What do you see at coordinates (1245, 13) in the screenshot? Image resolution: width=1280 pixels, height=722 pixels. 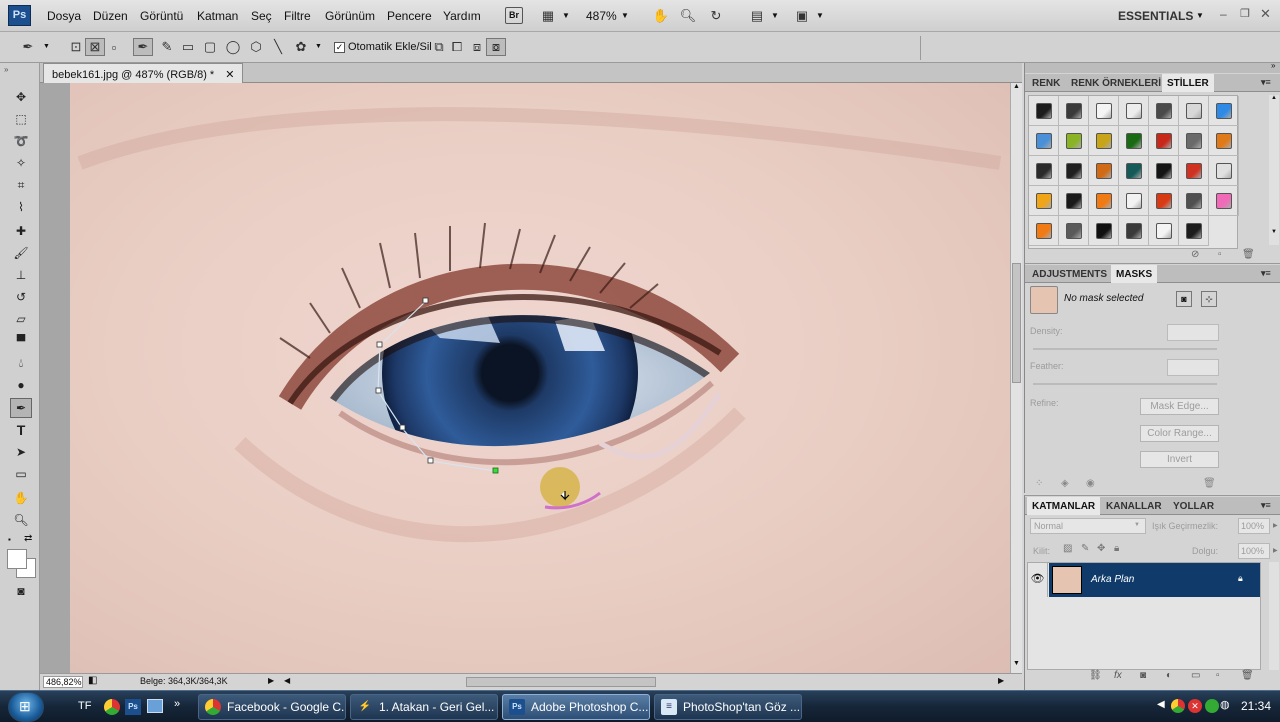 I see `restore-icon: ❐` at bounding box center [1245, 13].